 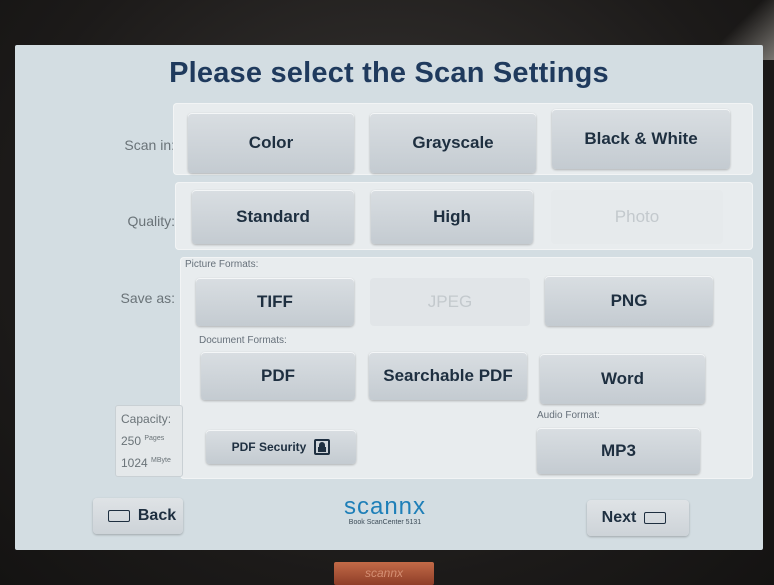 I want to click on scan-grayscale-button: Grayscale, so click(x=453, y=143).